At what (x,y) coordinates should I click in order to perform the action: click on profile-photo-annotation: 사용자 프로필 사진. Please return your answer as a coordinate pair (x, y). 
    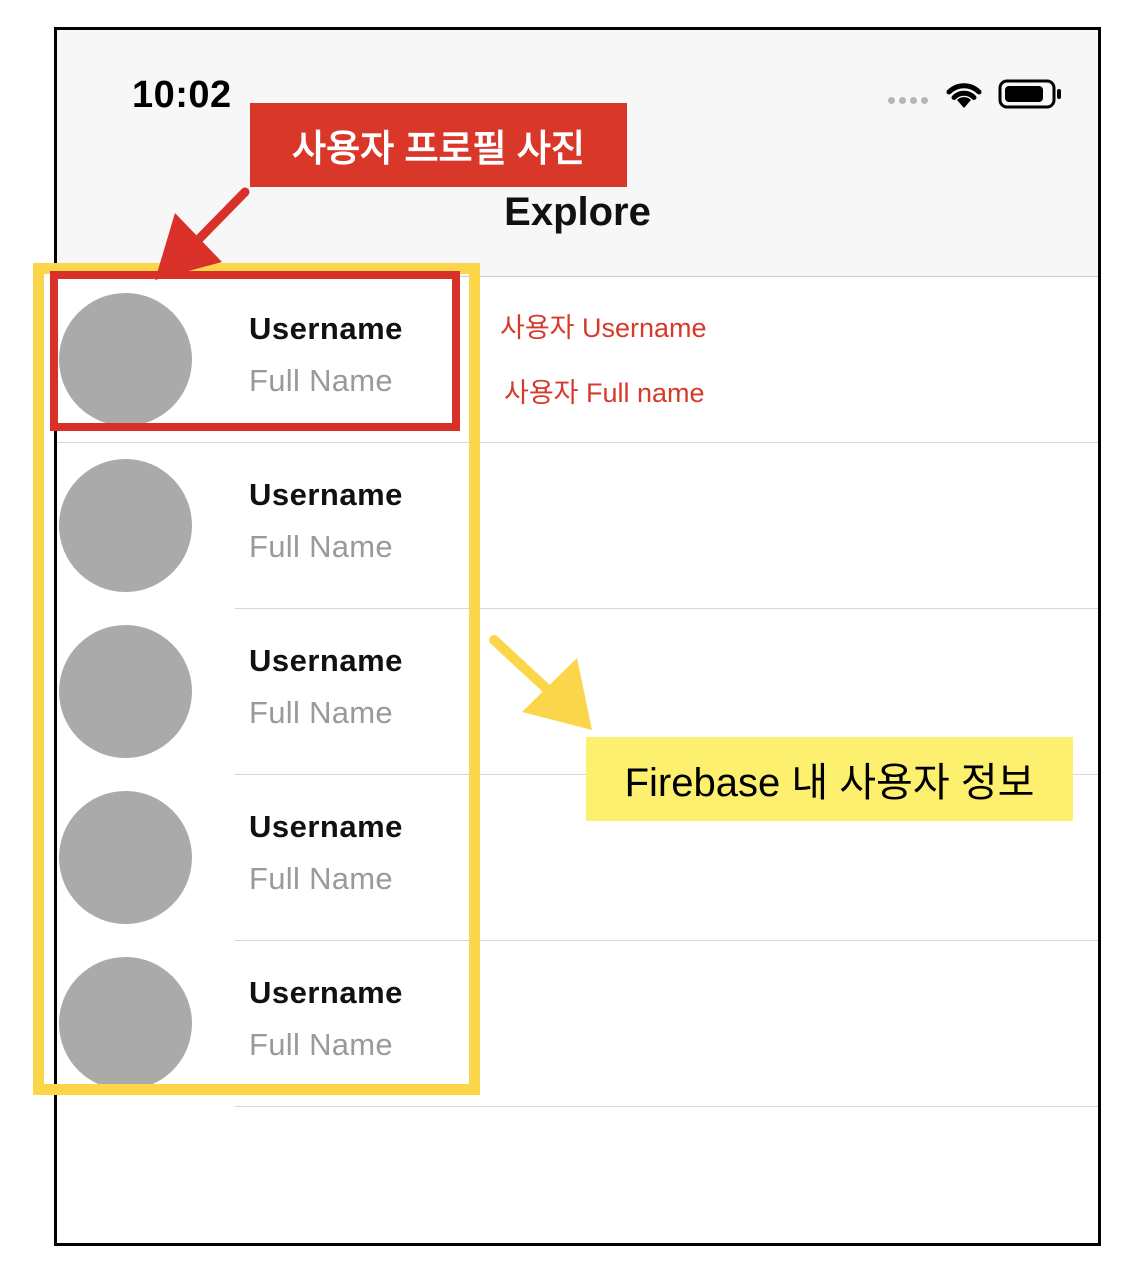
    Looking at the image, I should click on (438, 145).